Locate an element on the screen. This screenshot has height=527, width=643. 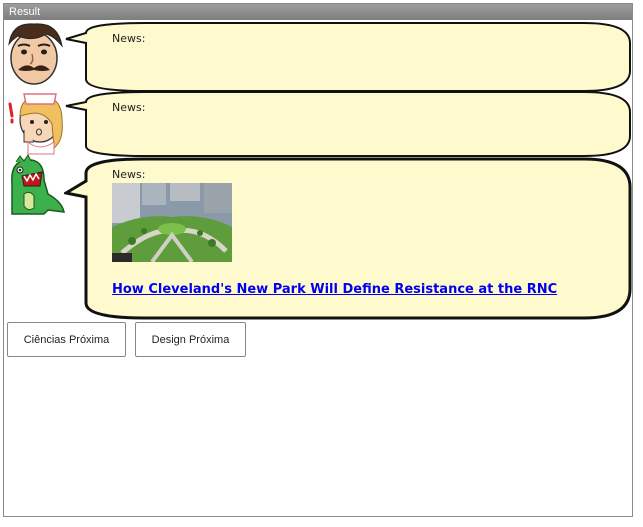
nurse-girl-avatar is located at coordinates (35, 124).